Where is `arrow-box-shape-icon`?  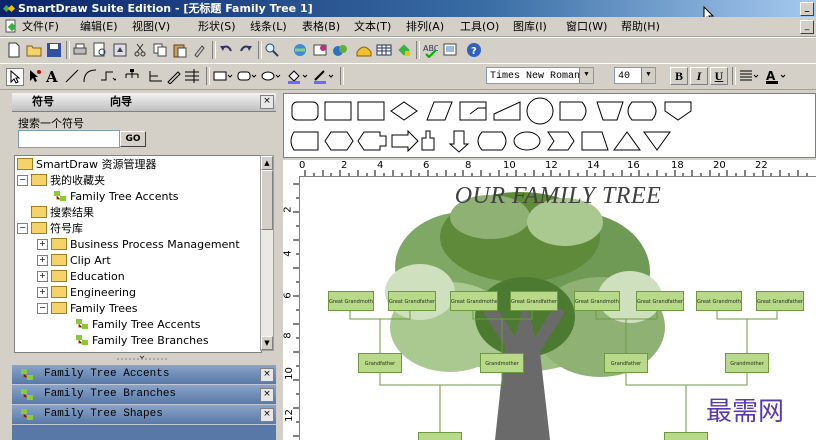
arrow-box-shape-icon is located at coordinates (372, 141).